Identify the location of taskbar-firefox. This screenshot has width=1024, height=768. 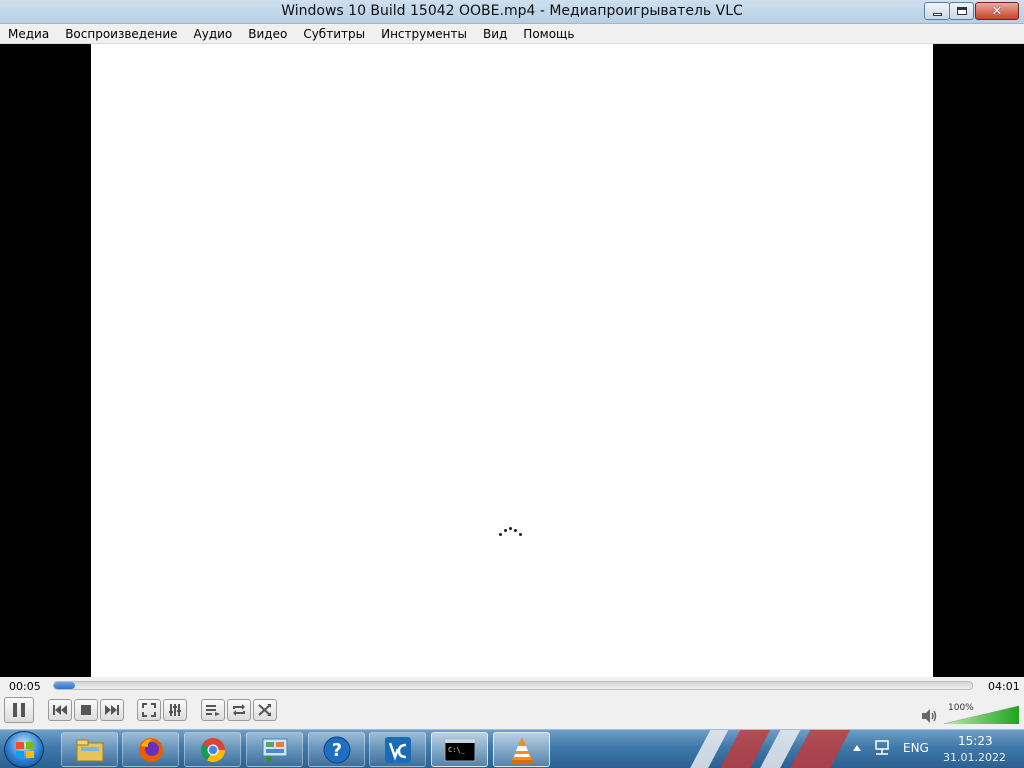
(150, 749).